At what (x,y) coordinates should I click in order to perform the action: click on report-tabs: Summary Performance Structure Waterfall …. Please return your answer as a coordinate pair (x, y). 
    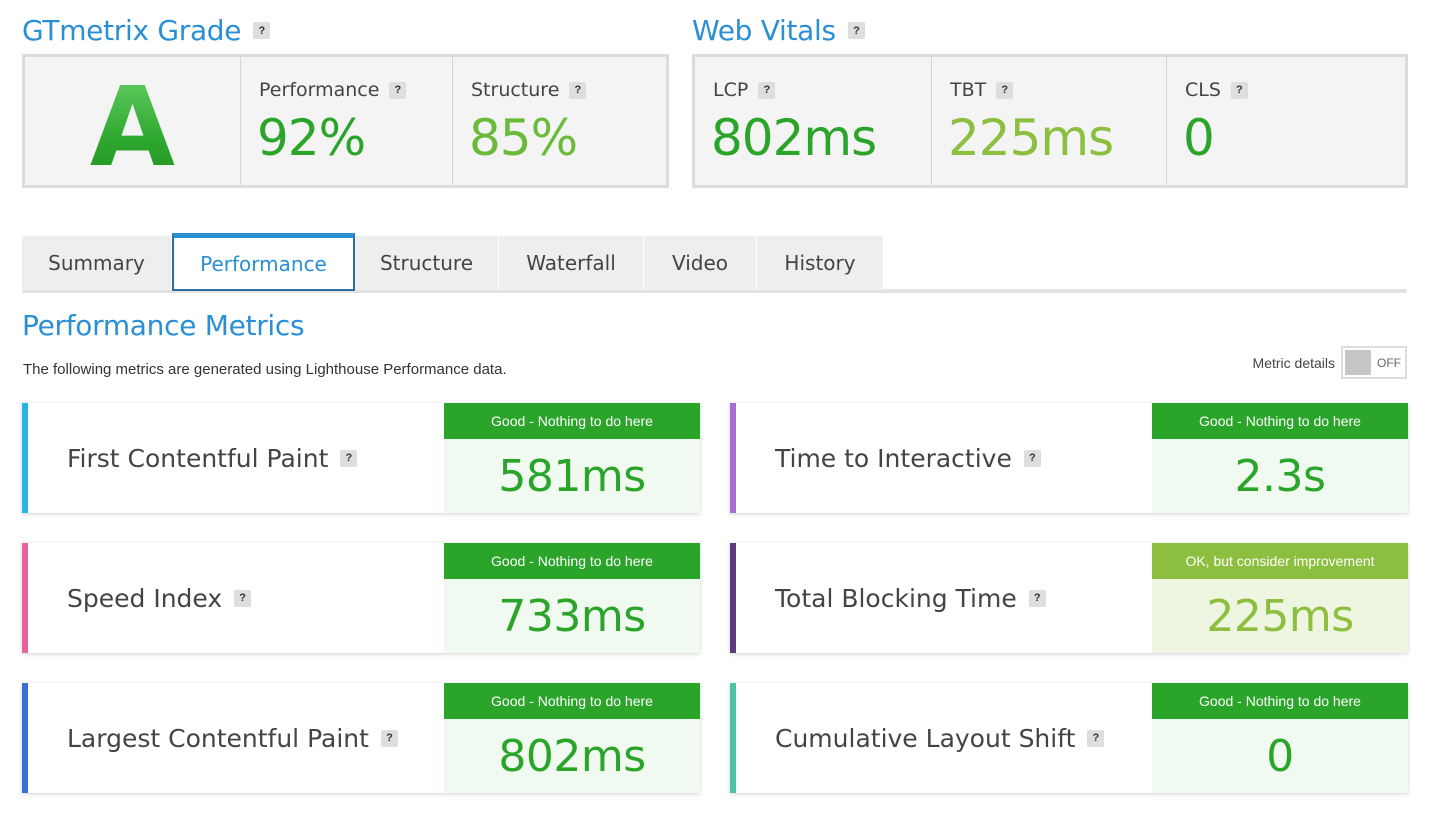
    Looking at the image, I should click on (714, 263).